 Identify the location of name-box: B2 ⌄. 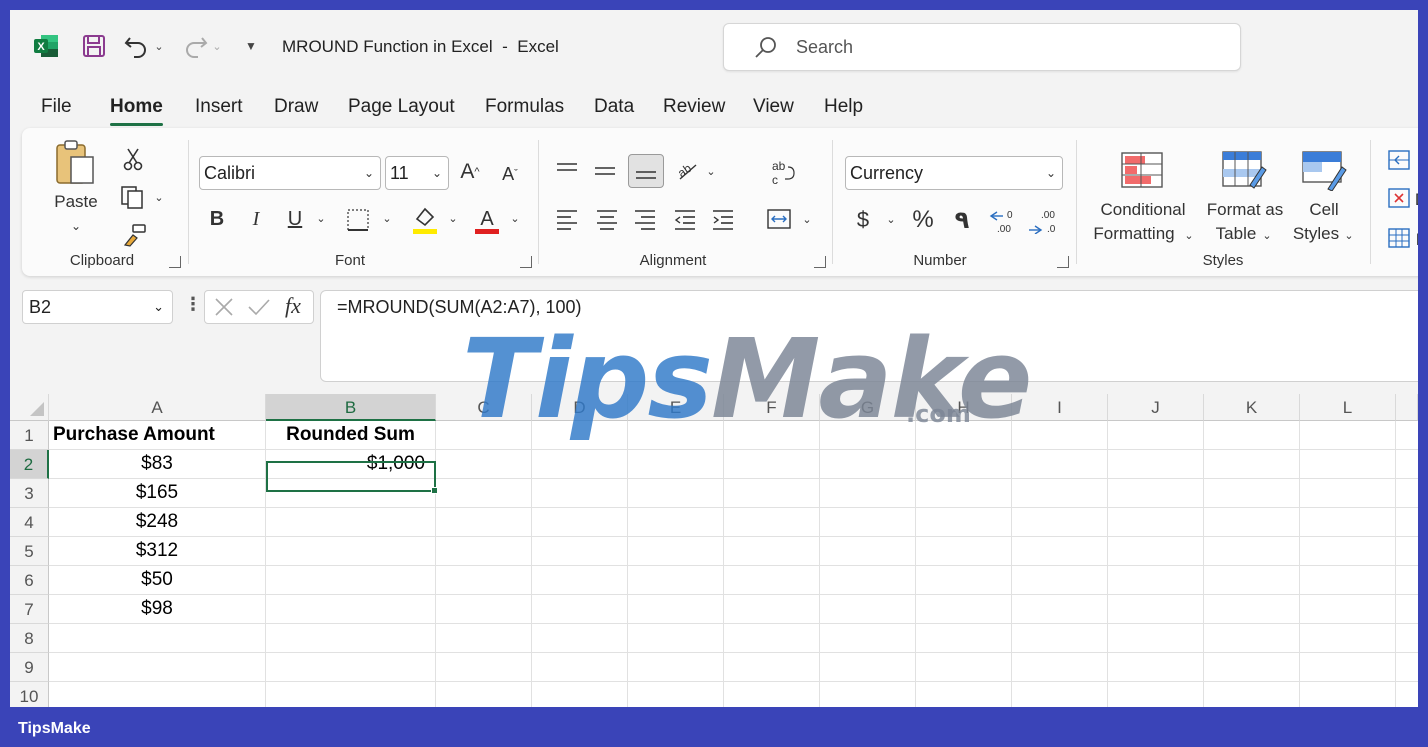
(97, 307).